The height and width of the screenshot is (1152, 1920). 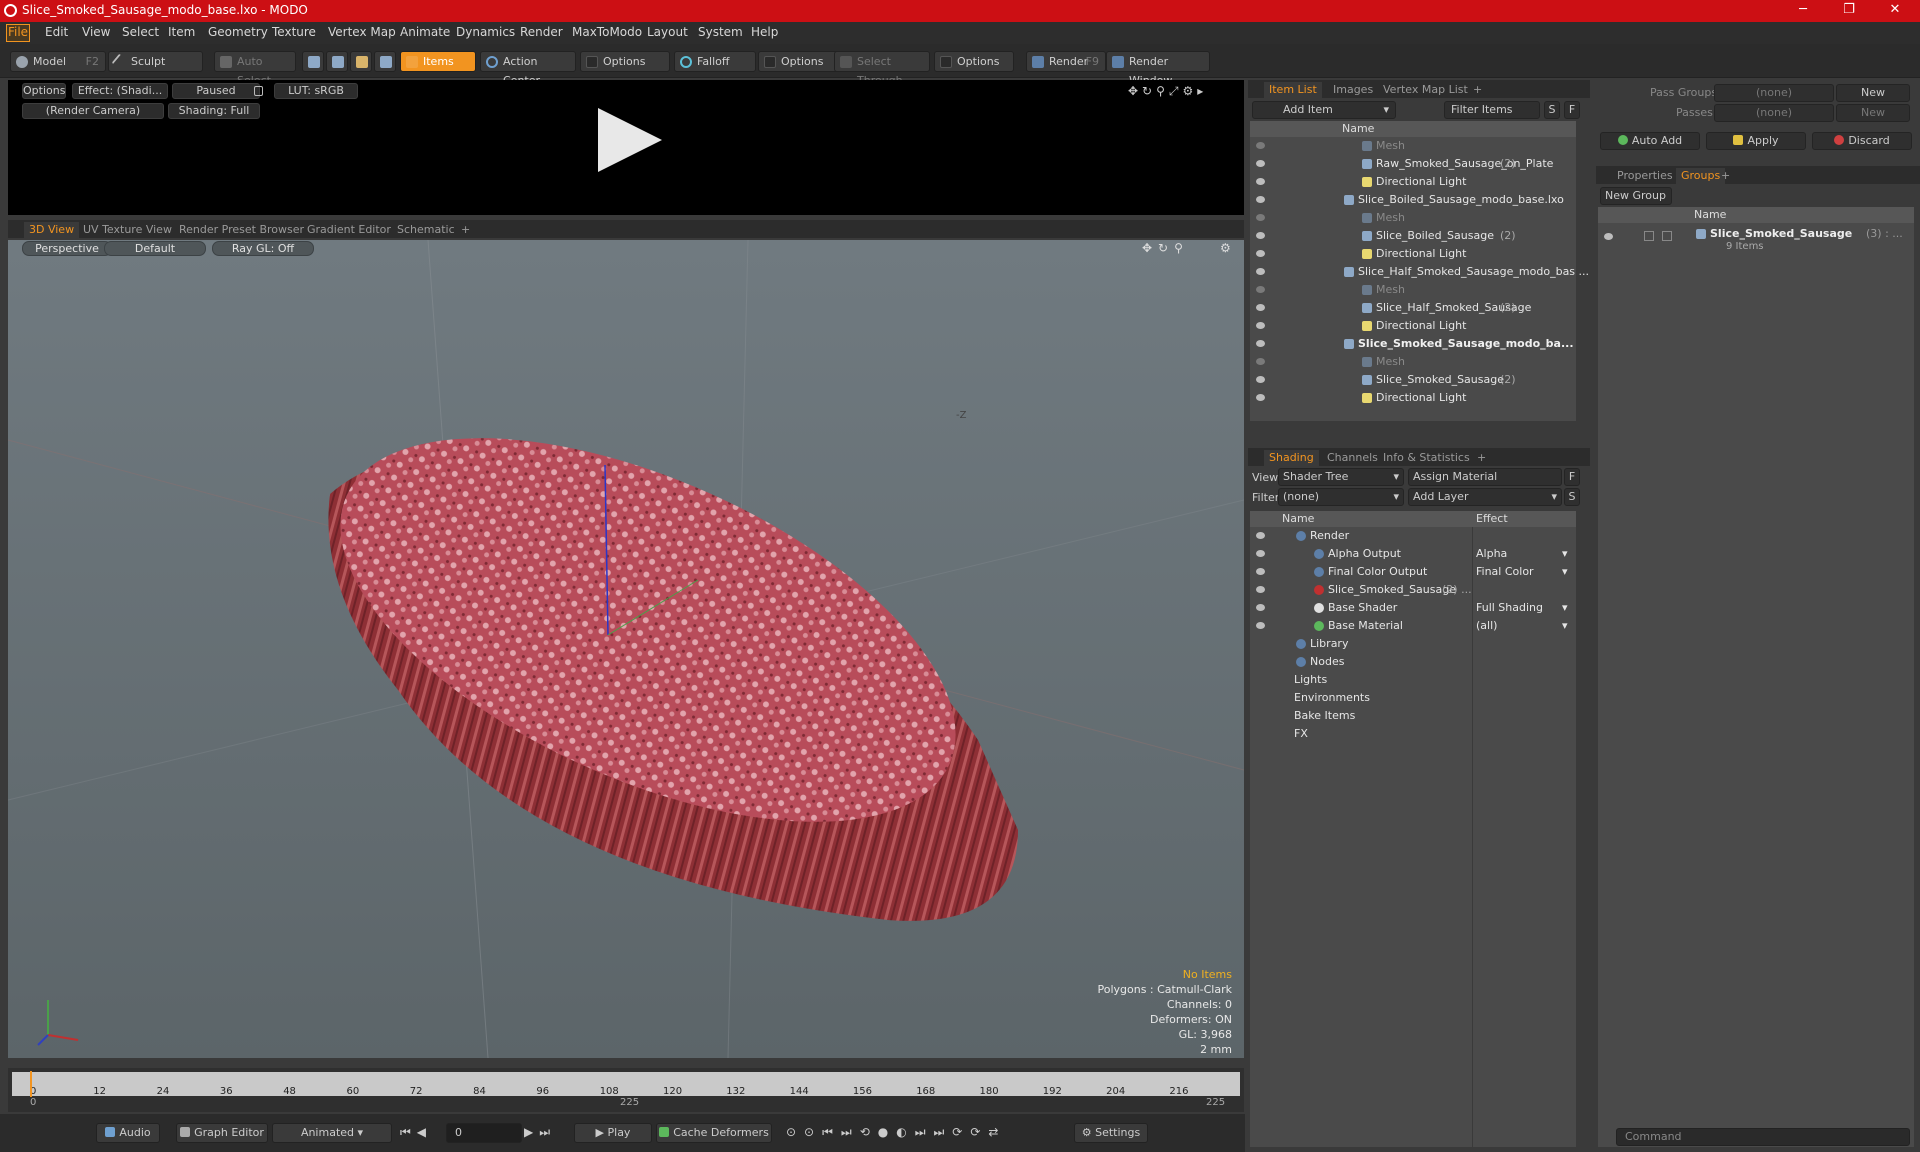 I want to click on select-through-button: Select Through, so click(x=882, y=69).